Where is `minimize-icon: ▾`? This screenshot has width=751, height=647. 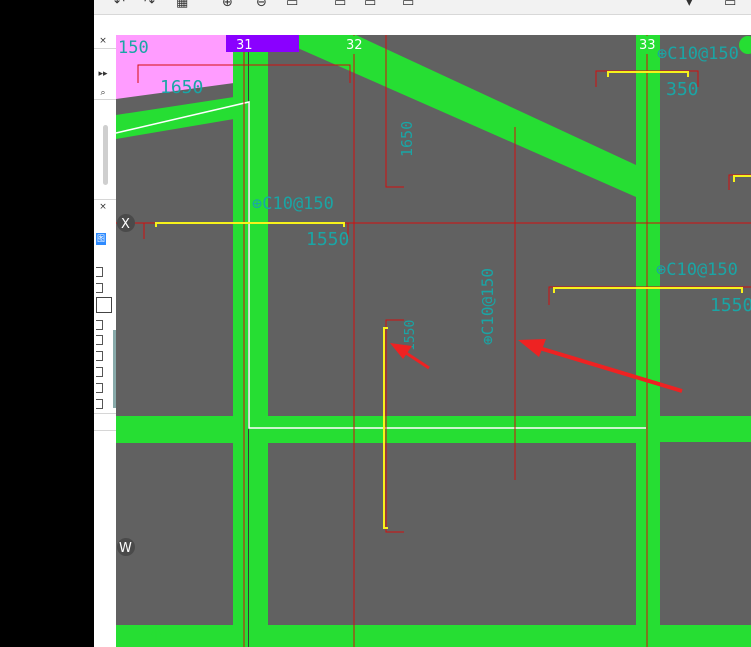 minimize-icon: ▾ is located at coordinates (689, 5).